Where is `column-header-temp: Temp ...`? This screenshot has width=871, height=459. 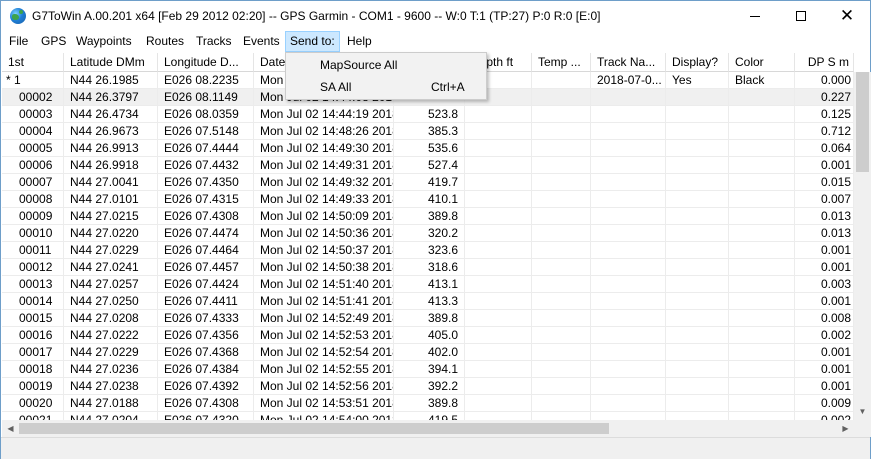 column-header-temp: Temp ... is located at coordinates (561, 62).